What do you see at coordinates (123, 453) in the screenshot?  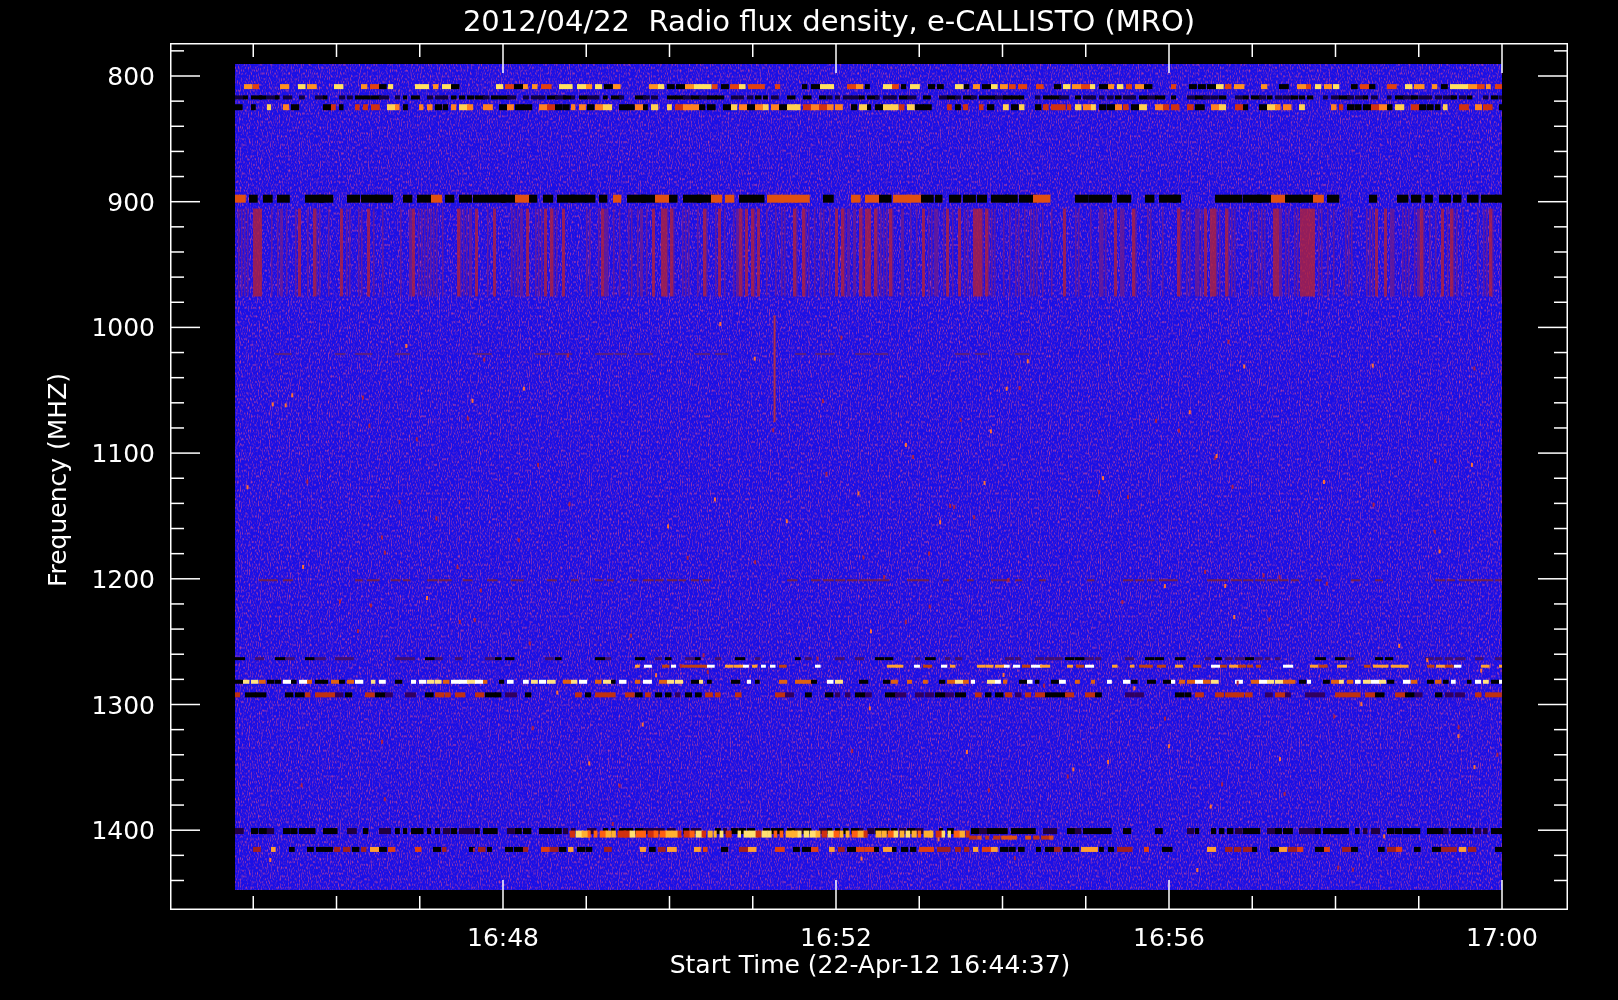 I see `y-tick-label: 1100` at bounding box center [123, 453].